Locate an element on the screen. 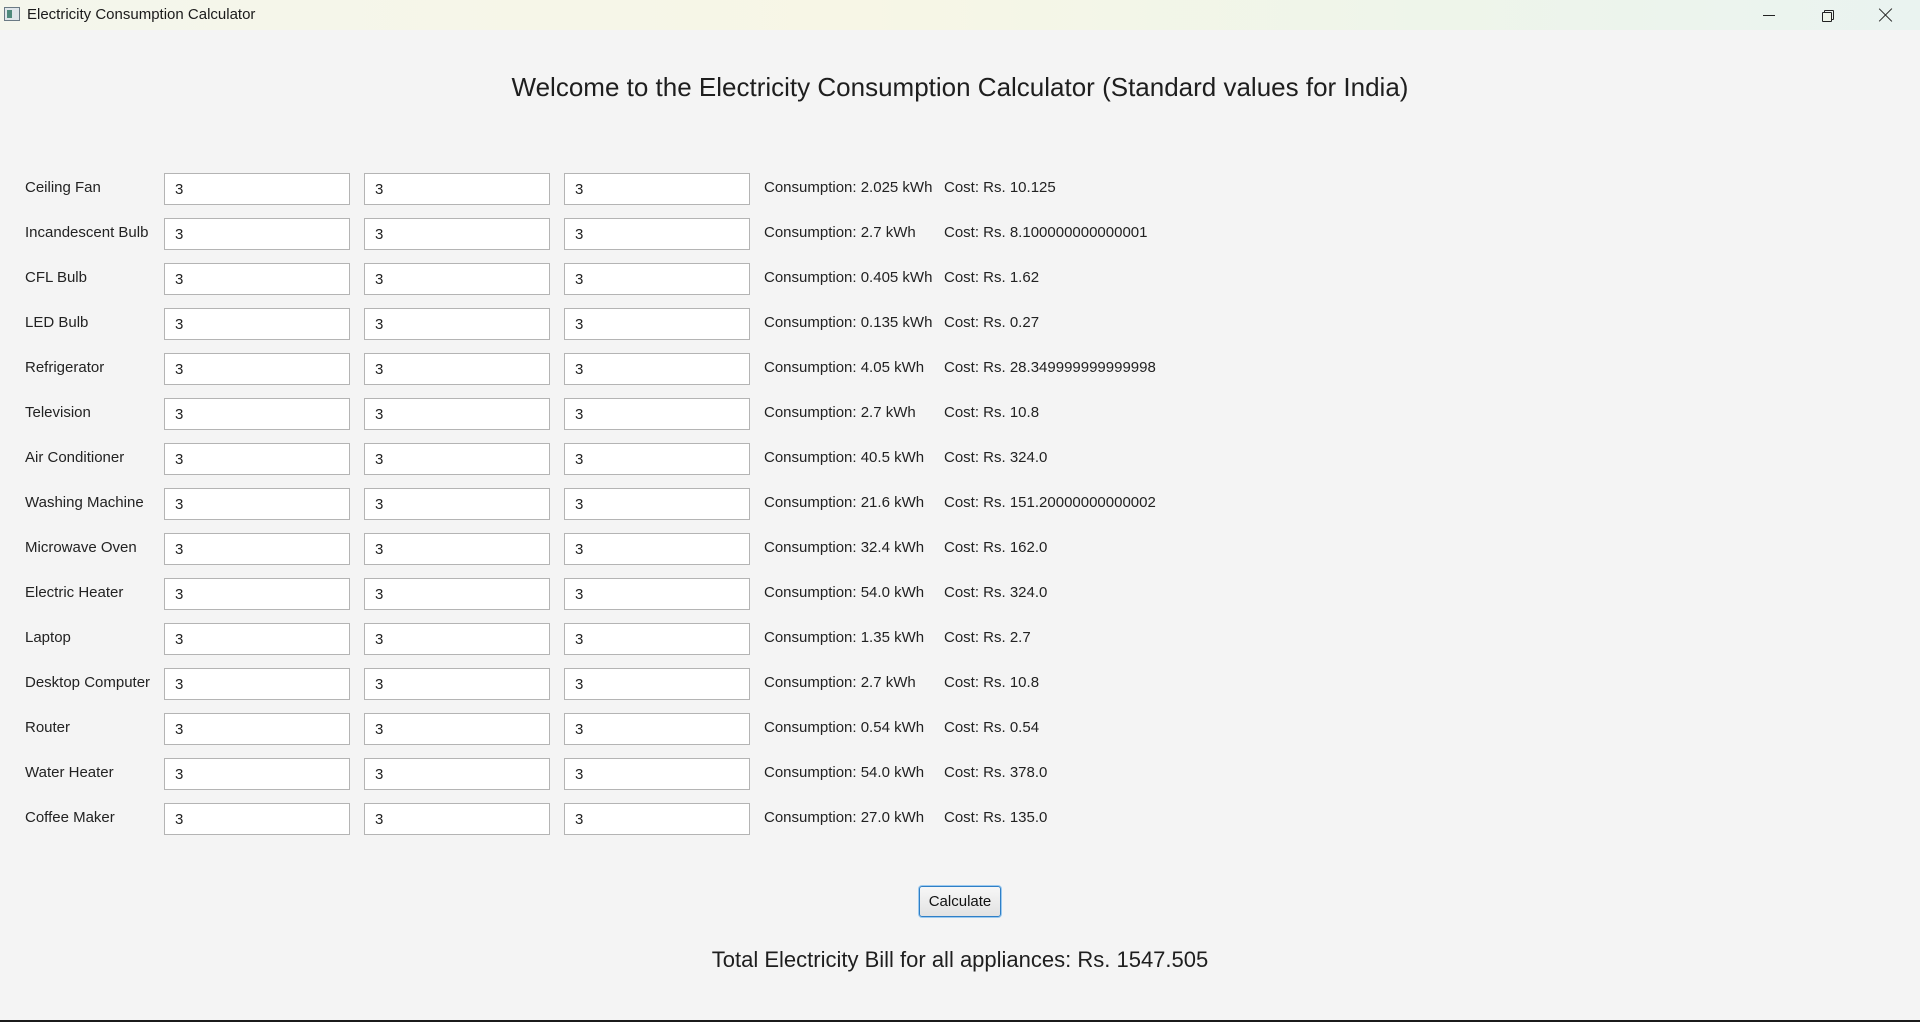 The width and height of the screenshot is (1920, 1022). minimize-button is located at coordinates (1769, 15).